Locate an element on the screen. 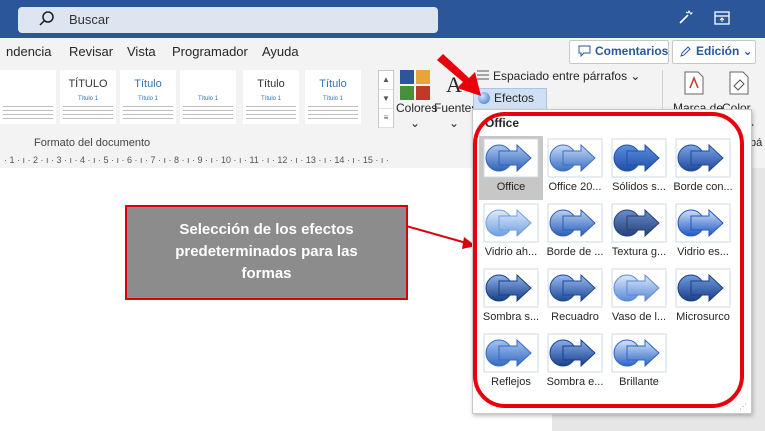 This screenshot has height=431, width=765. page-color-icon is located at coordinates (739, 83).